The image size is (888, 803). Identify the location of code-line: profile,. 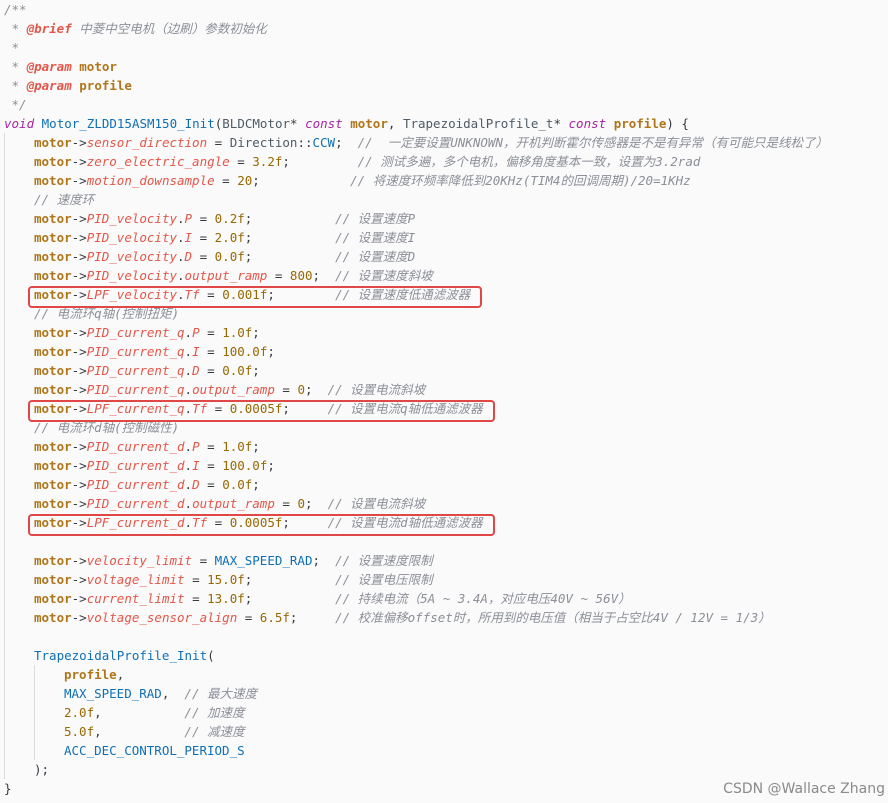
(444, 674).